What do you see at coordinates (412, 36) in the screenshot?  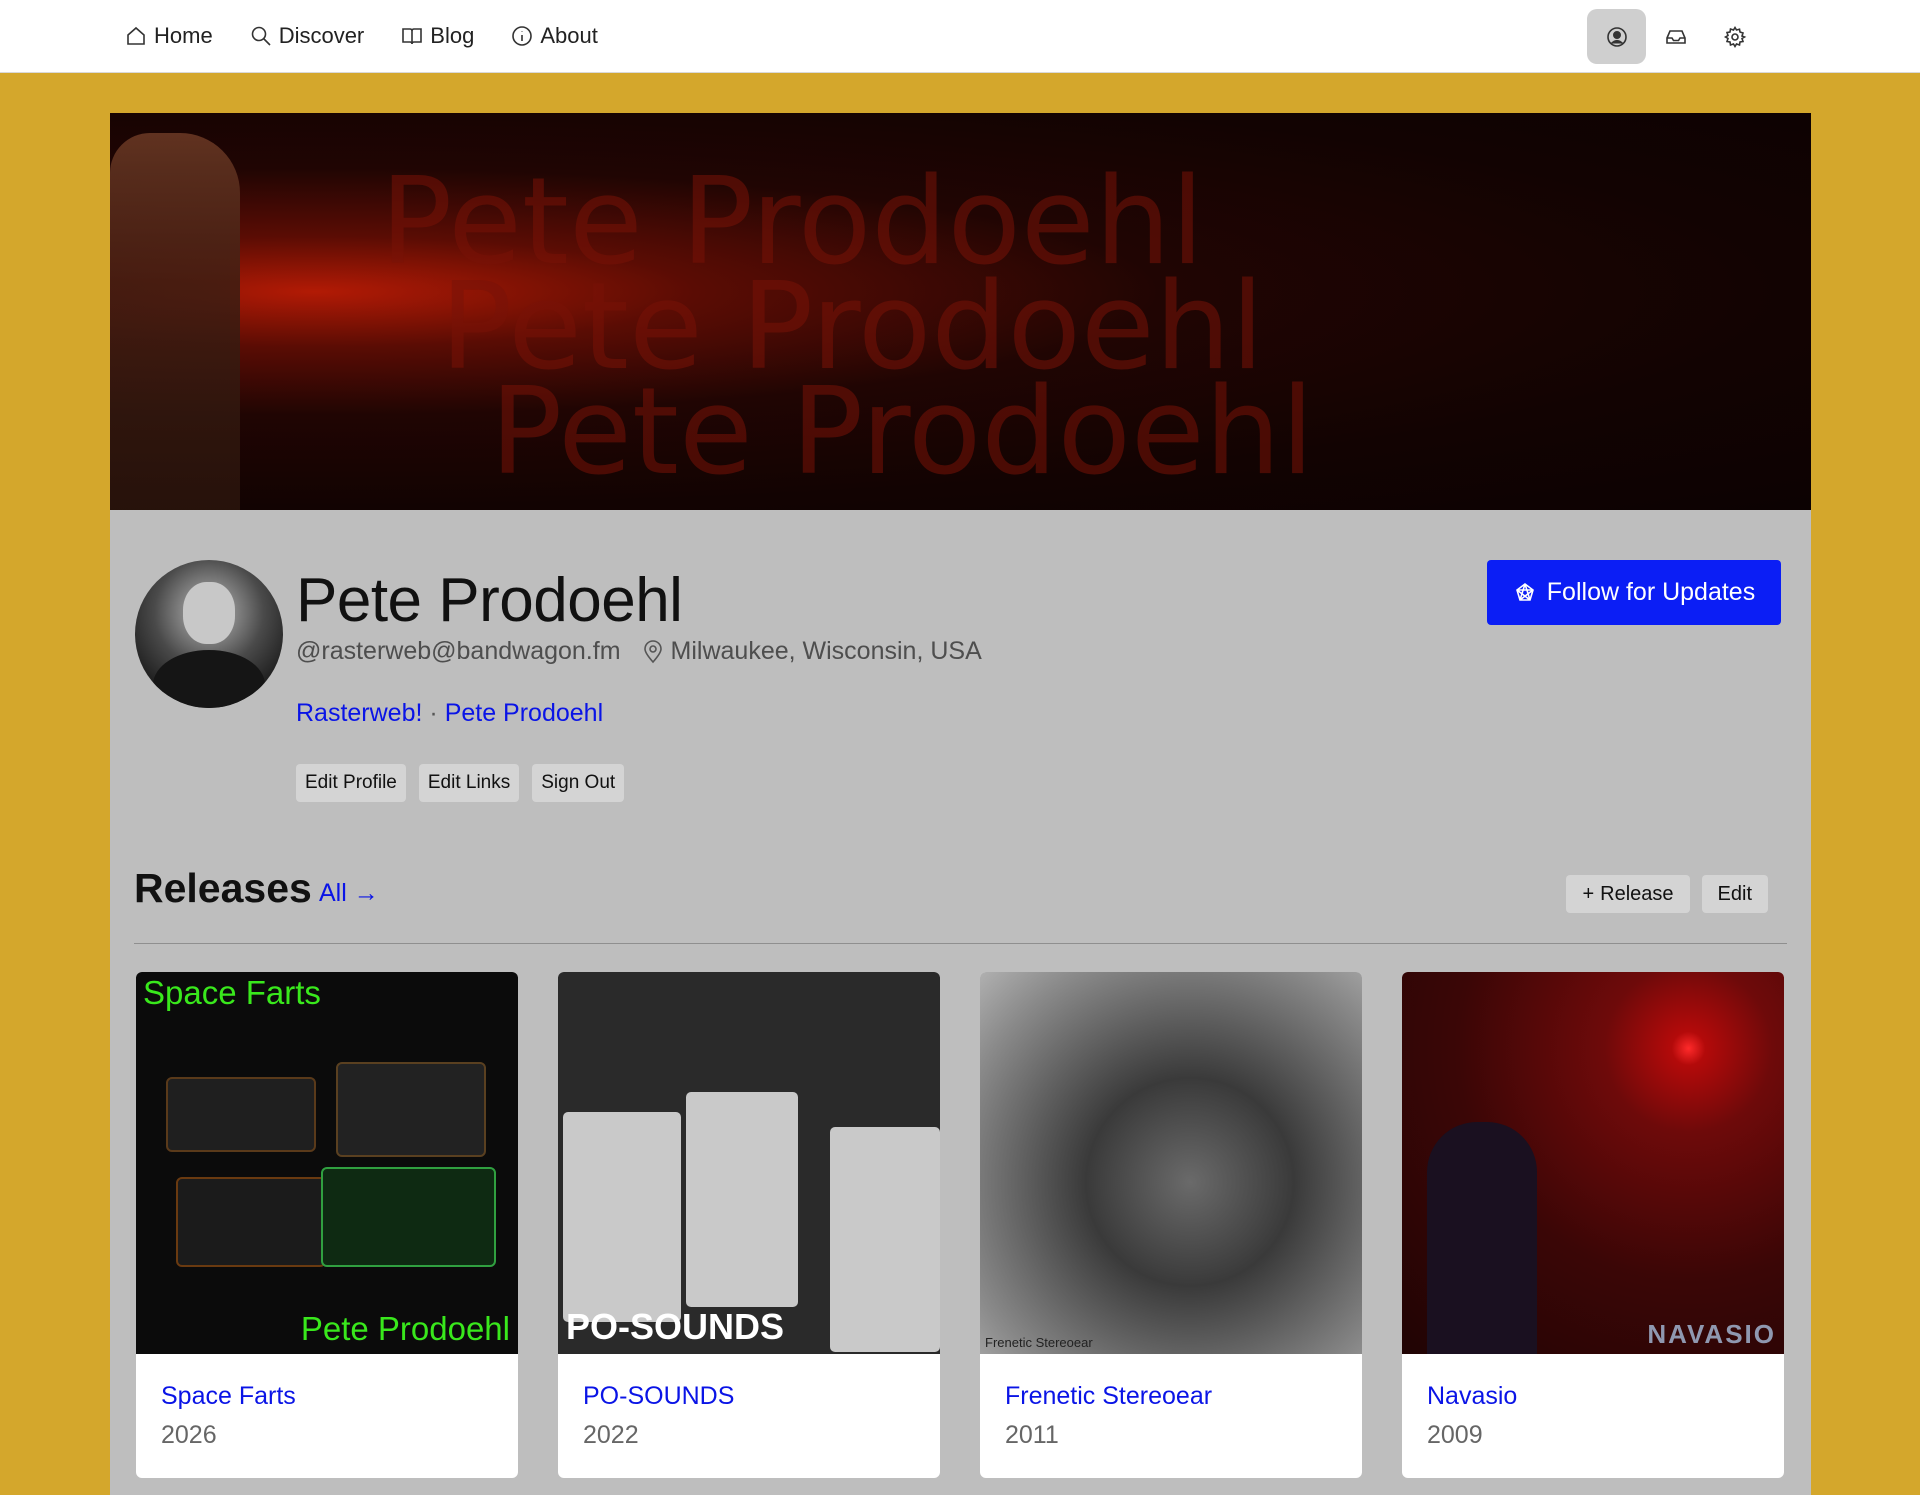 I see `book-icon` at bounding box center [412, 36].